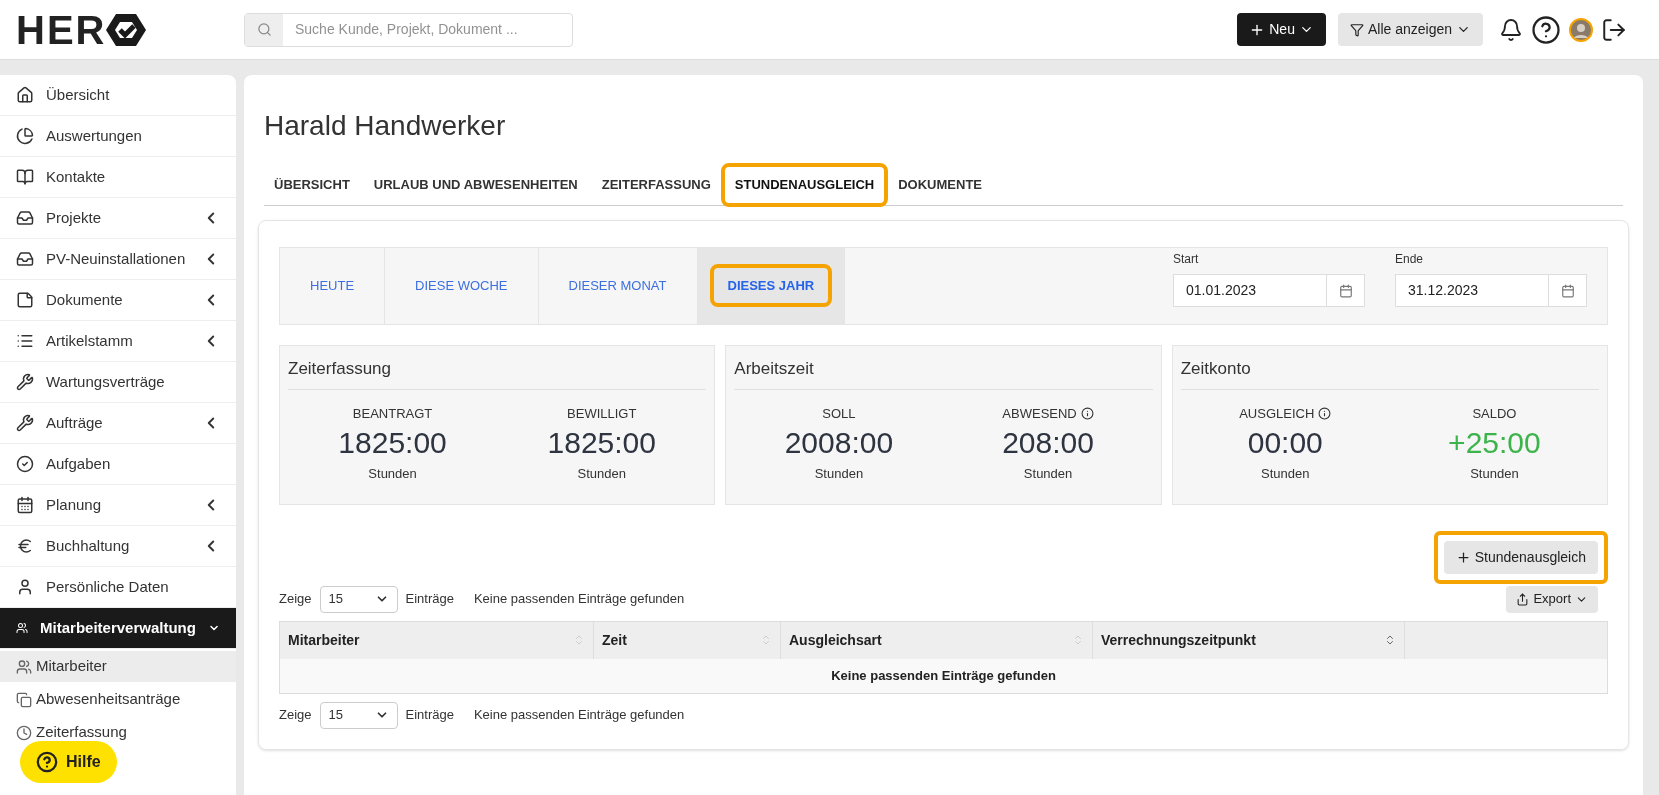 The width and height of the screenshot is (1659, 795). Describe the element at coordinates (118, 218) in the screenshot. I see `sidebar-item: Projekte` at that location.